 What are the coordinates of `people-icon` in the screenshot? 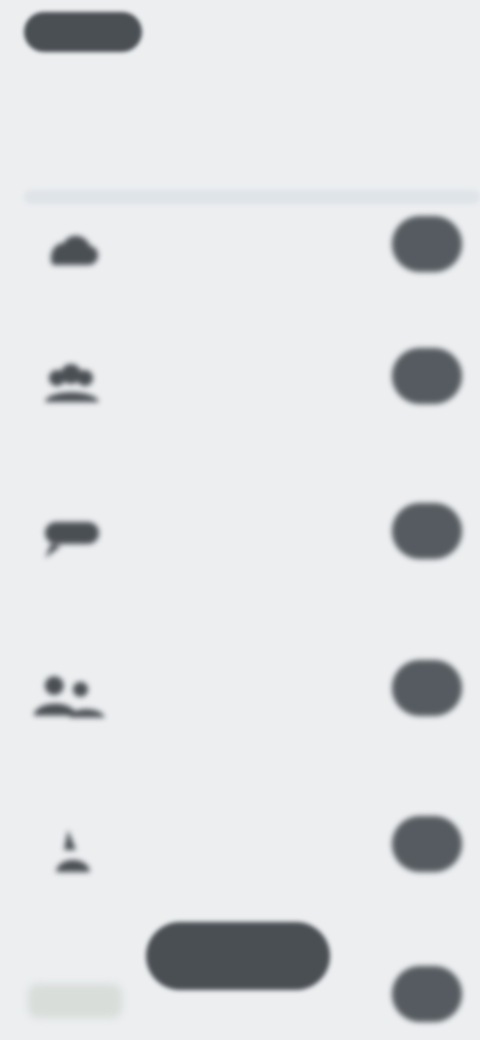 It's located at (73, 695).